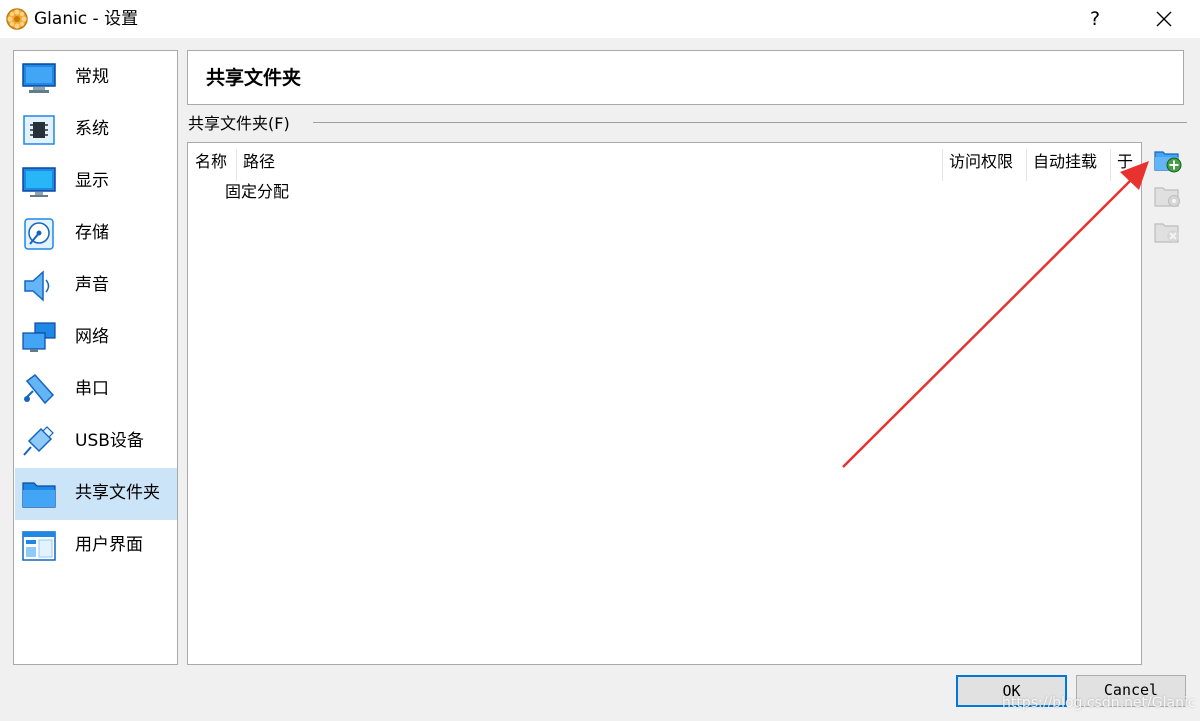  I want to click on sidebar-item-label: 系统, so click(92, 129).